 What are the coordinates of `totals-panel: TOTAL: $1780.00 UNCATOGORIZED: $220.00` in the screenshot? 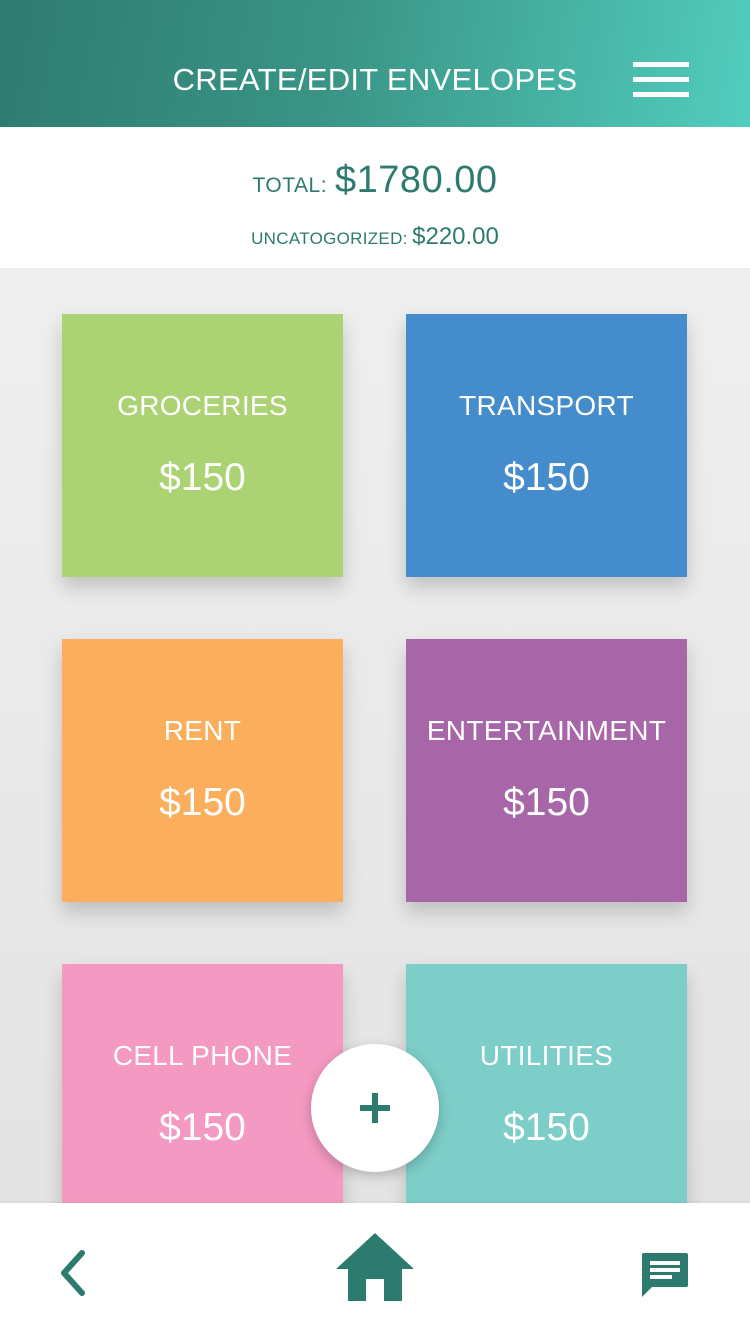 It's located at (375, 197).